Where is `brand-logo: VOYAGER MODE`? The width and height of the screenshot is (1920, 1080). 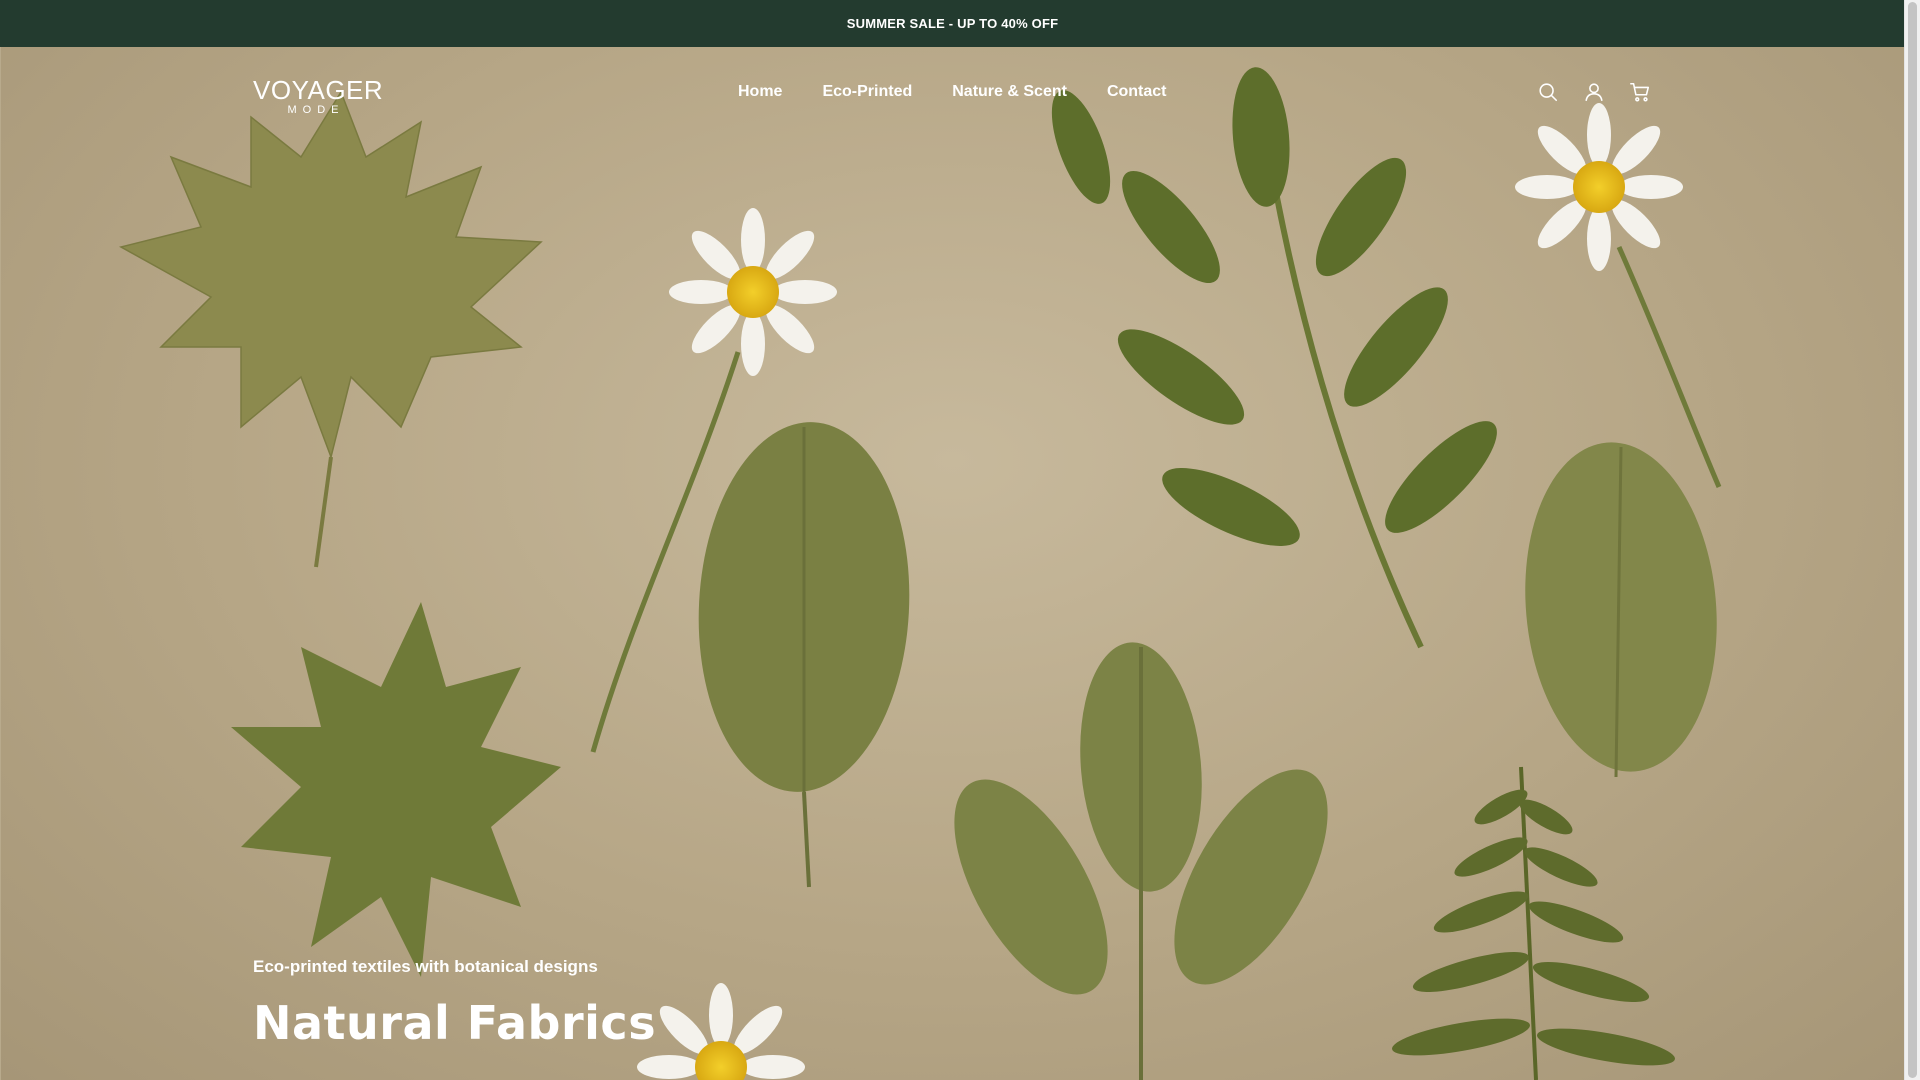
brand-logo: VOYAGER MODE is located at coordinates (318, 95).